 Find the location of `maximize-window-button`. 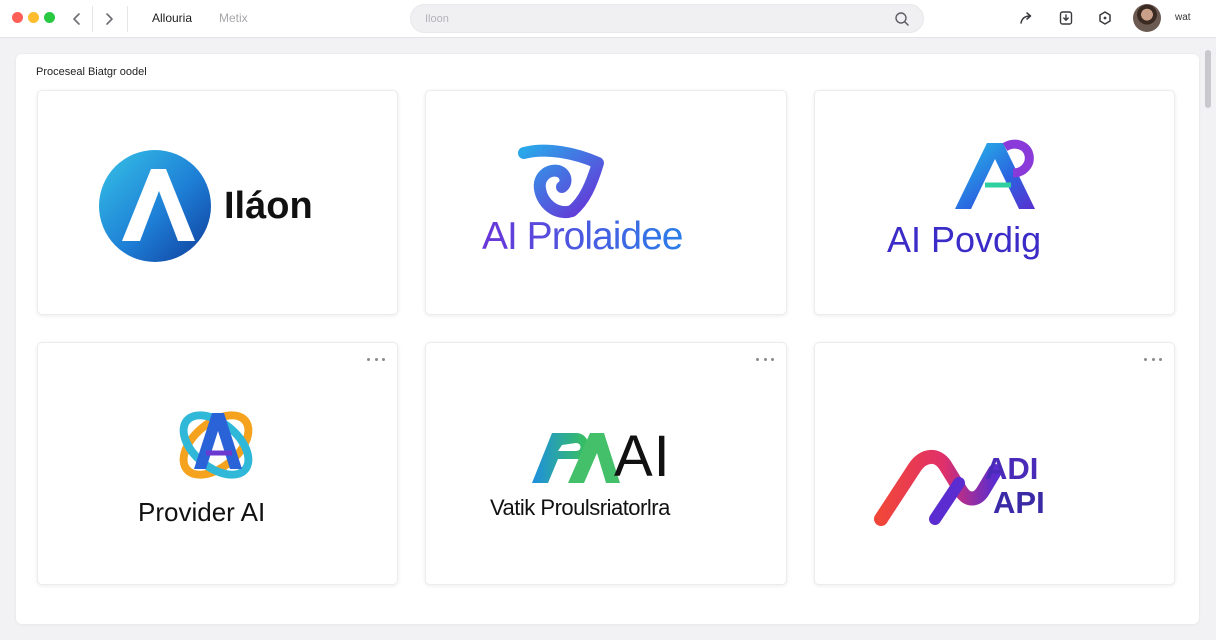

maximize-window-button is located at coordinates (49, 17).